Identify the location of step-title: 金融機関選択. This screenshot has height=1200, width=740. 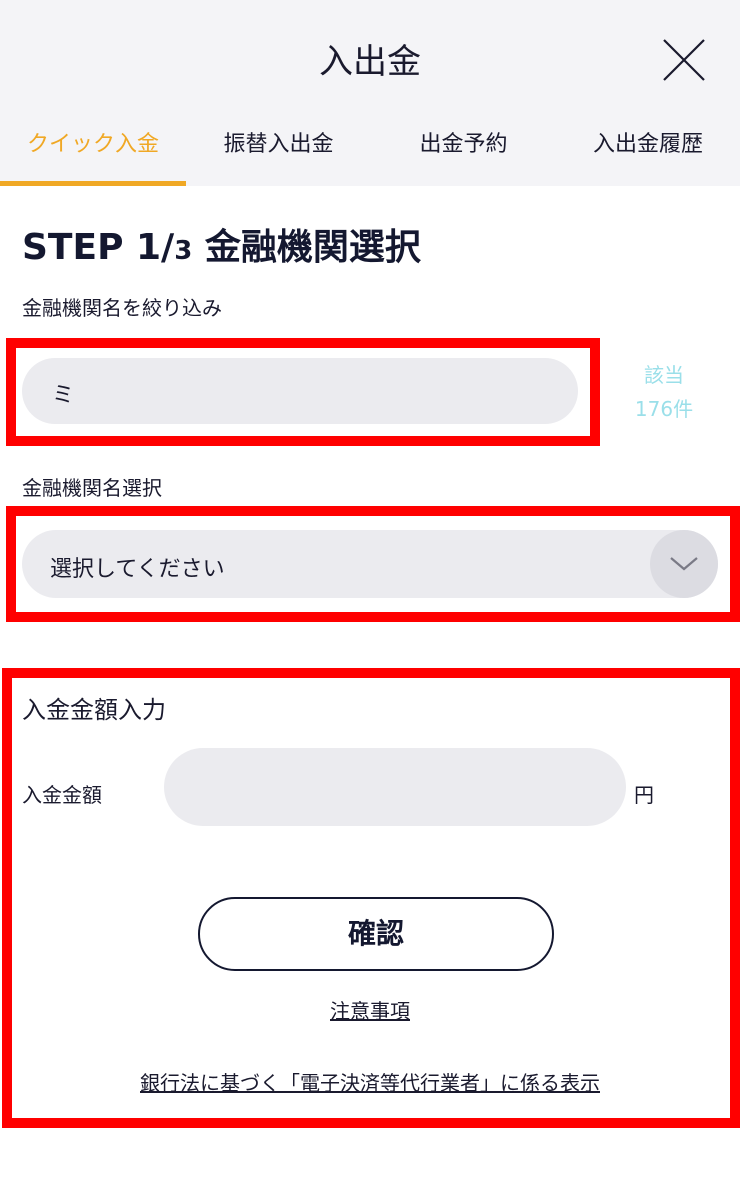
(312, 247).